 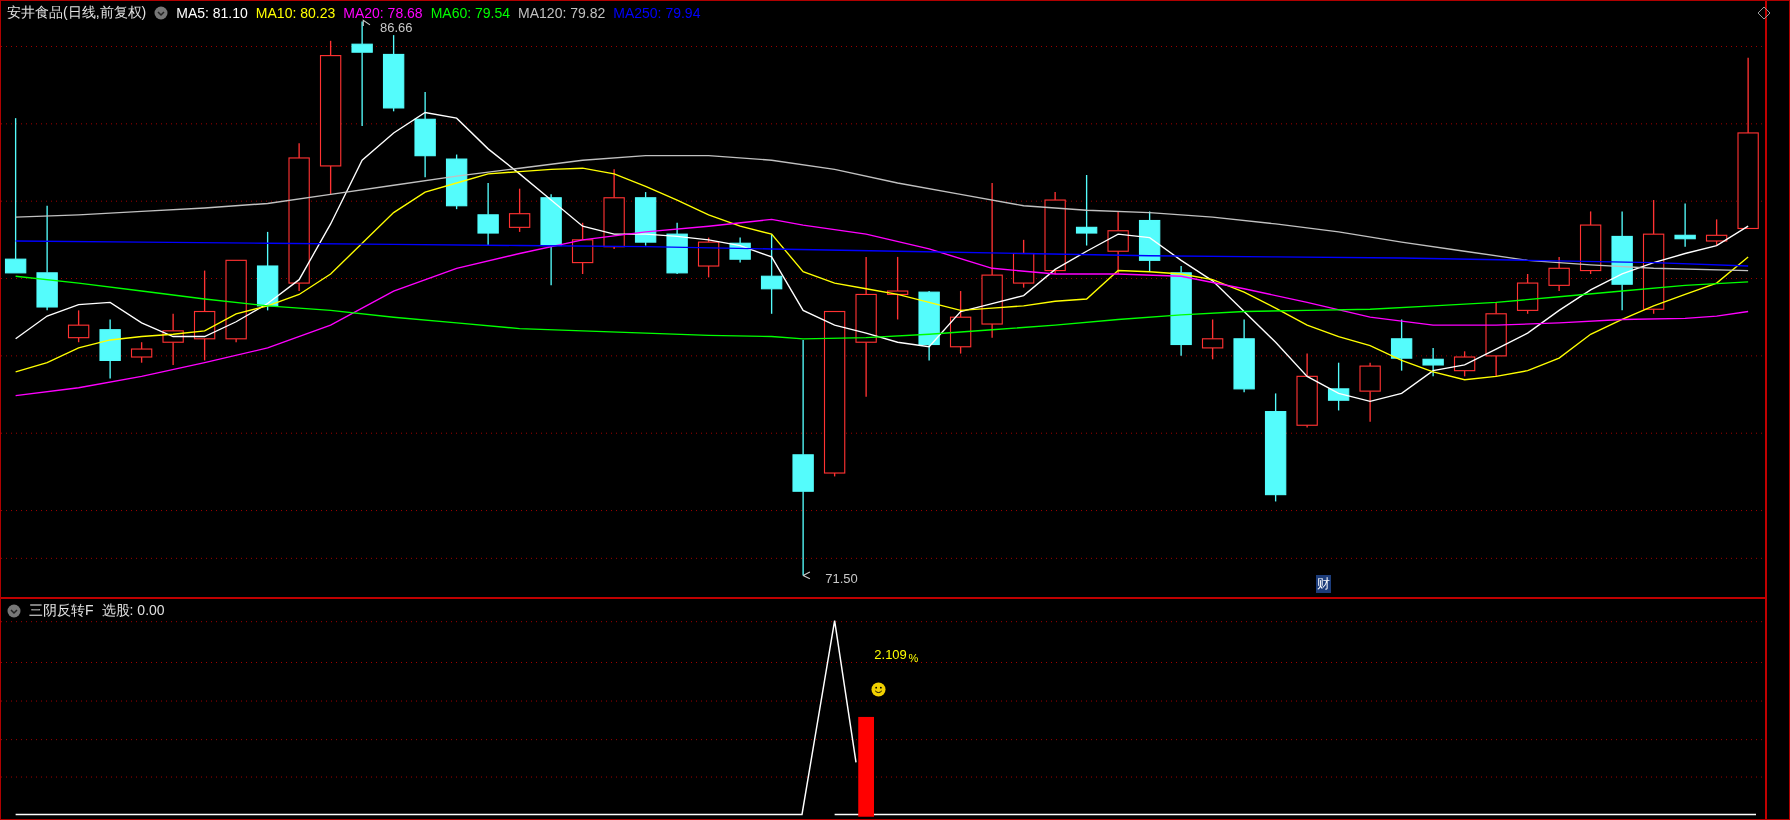 I want to click on signal-value: 2.109, so click(x=890, y=654).